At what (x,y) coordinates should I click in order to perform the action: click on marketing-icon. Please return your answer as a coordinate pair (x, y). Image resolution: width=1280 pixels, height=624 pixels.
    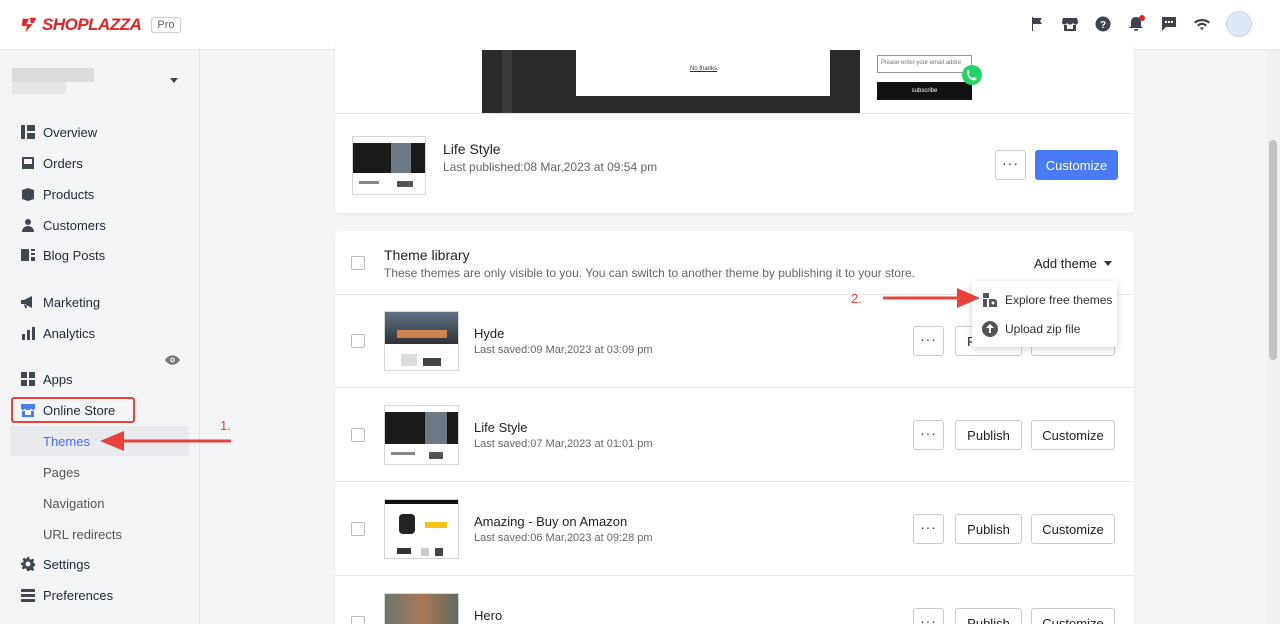
    Looking at the image, I should click on (28, 302).